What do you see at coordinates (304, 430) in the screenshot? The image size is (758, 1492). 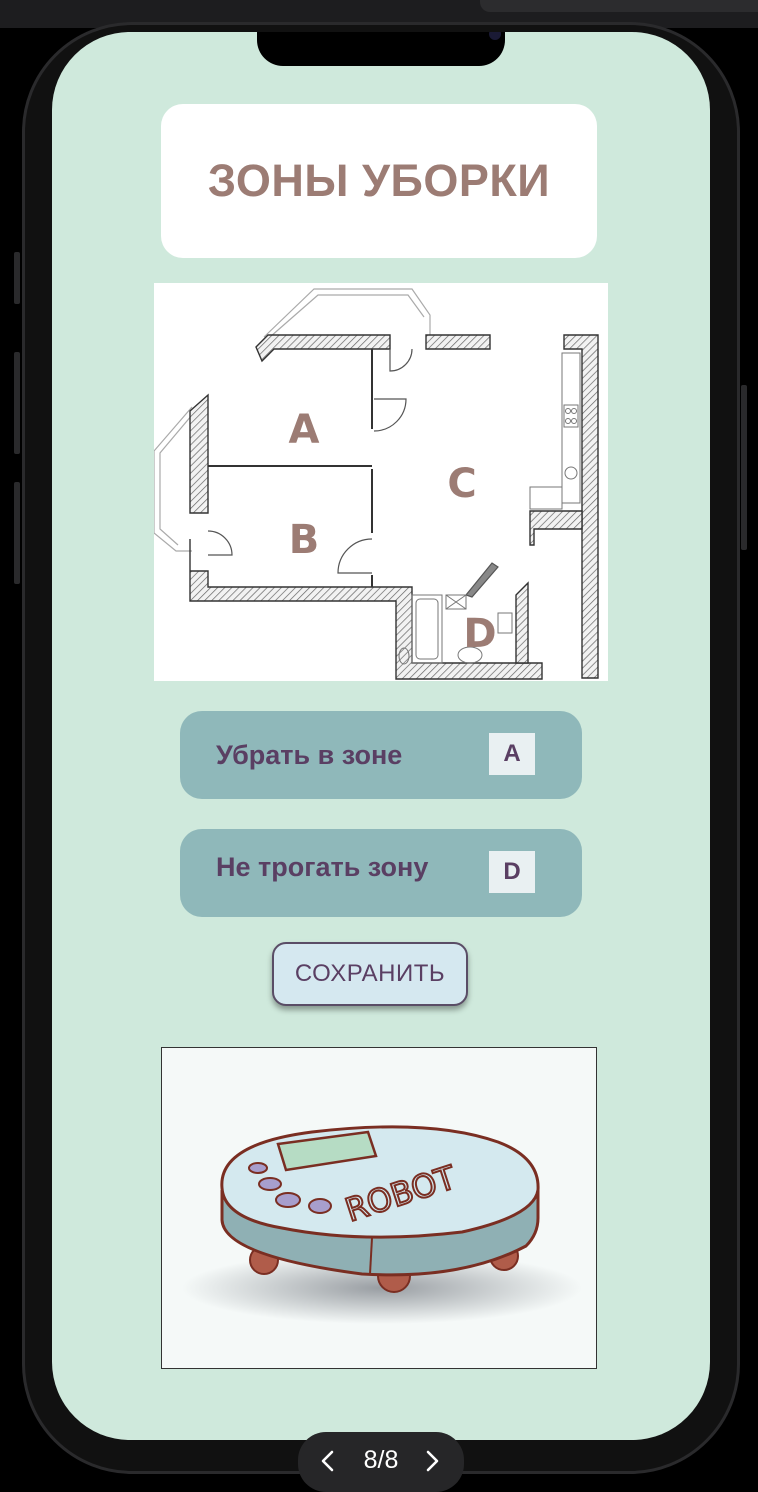 I see `zone-label-a: A` at bounding box center [304, 430].